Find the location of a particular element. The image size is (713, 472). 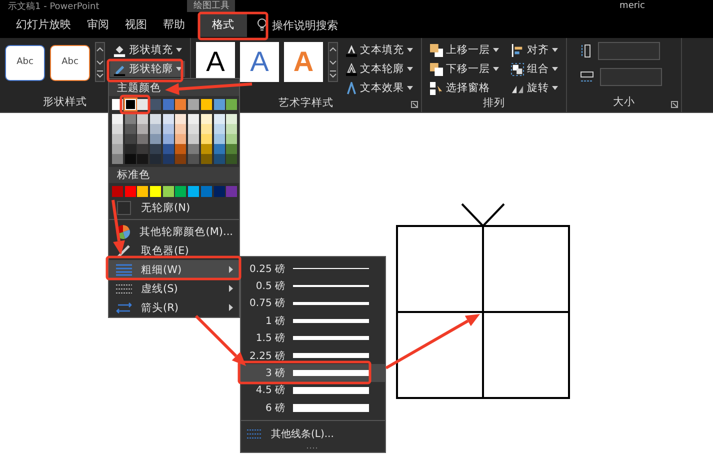

menu-item: 虚线(S) is located at coordinates (174, 288).